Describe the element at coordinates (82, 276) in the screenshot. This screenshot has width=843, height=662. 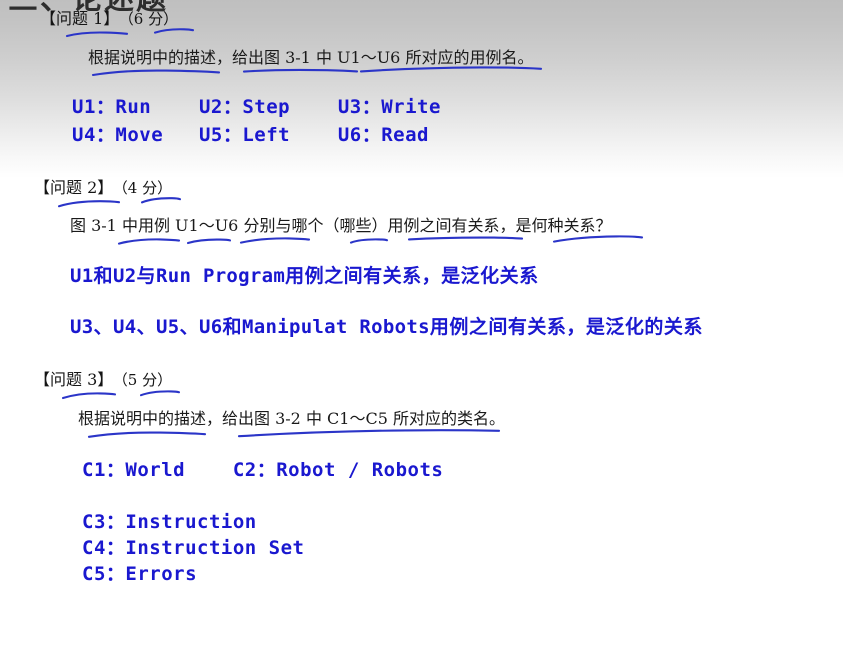
I see `answer-latin-segment: U1` at that location.